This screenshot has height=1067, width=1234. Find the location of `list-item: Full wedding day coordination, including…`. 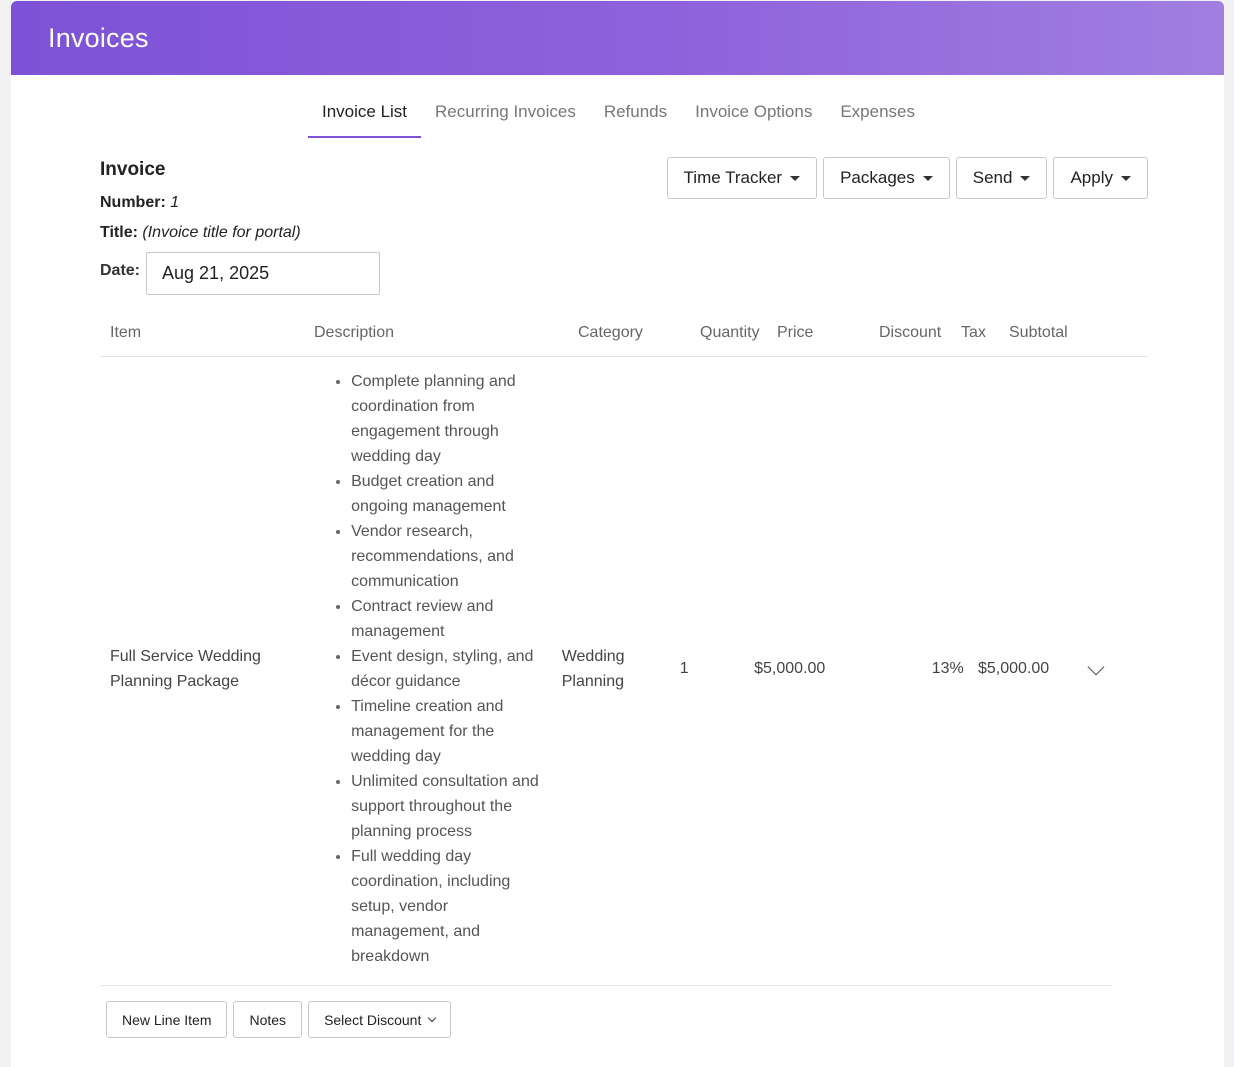

list-item: Full wedding day coordination, including… is located at coordinates (450, 906).